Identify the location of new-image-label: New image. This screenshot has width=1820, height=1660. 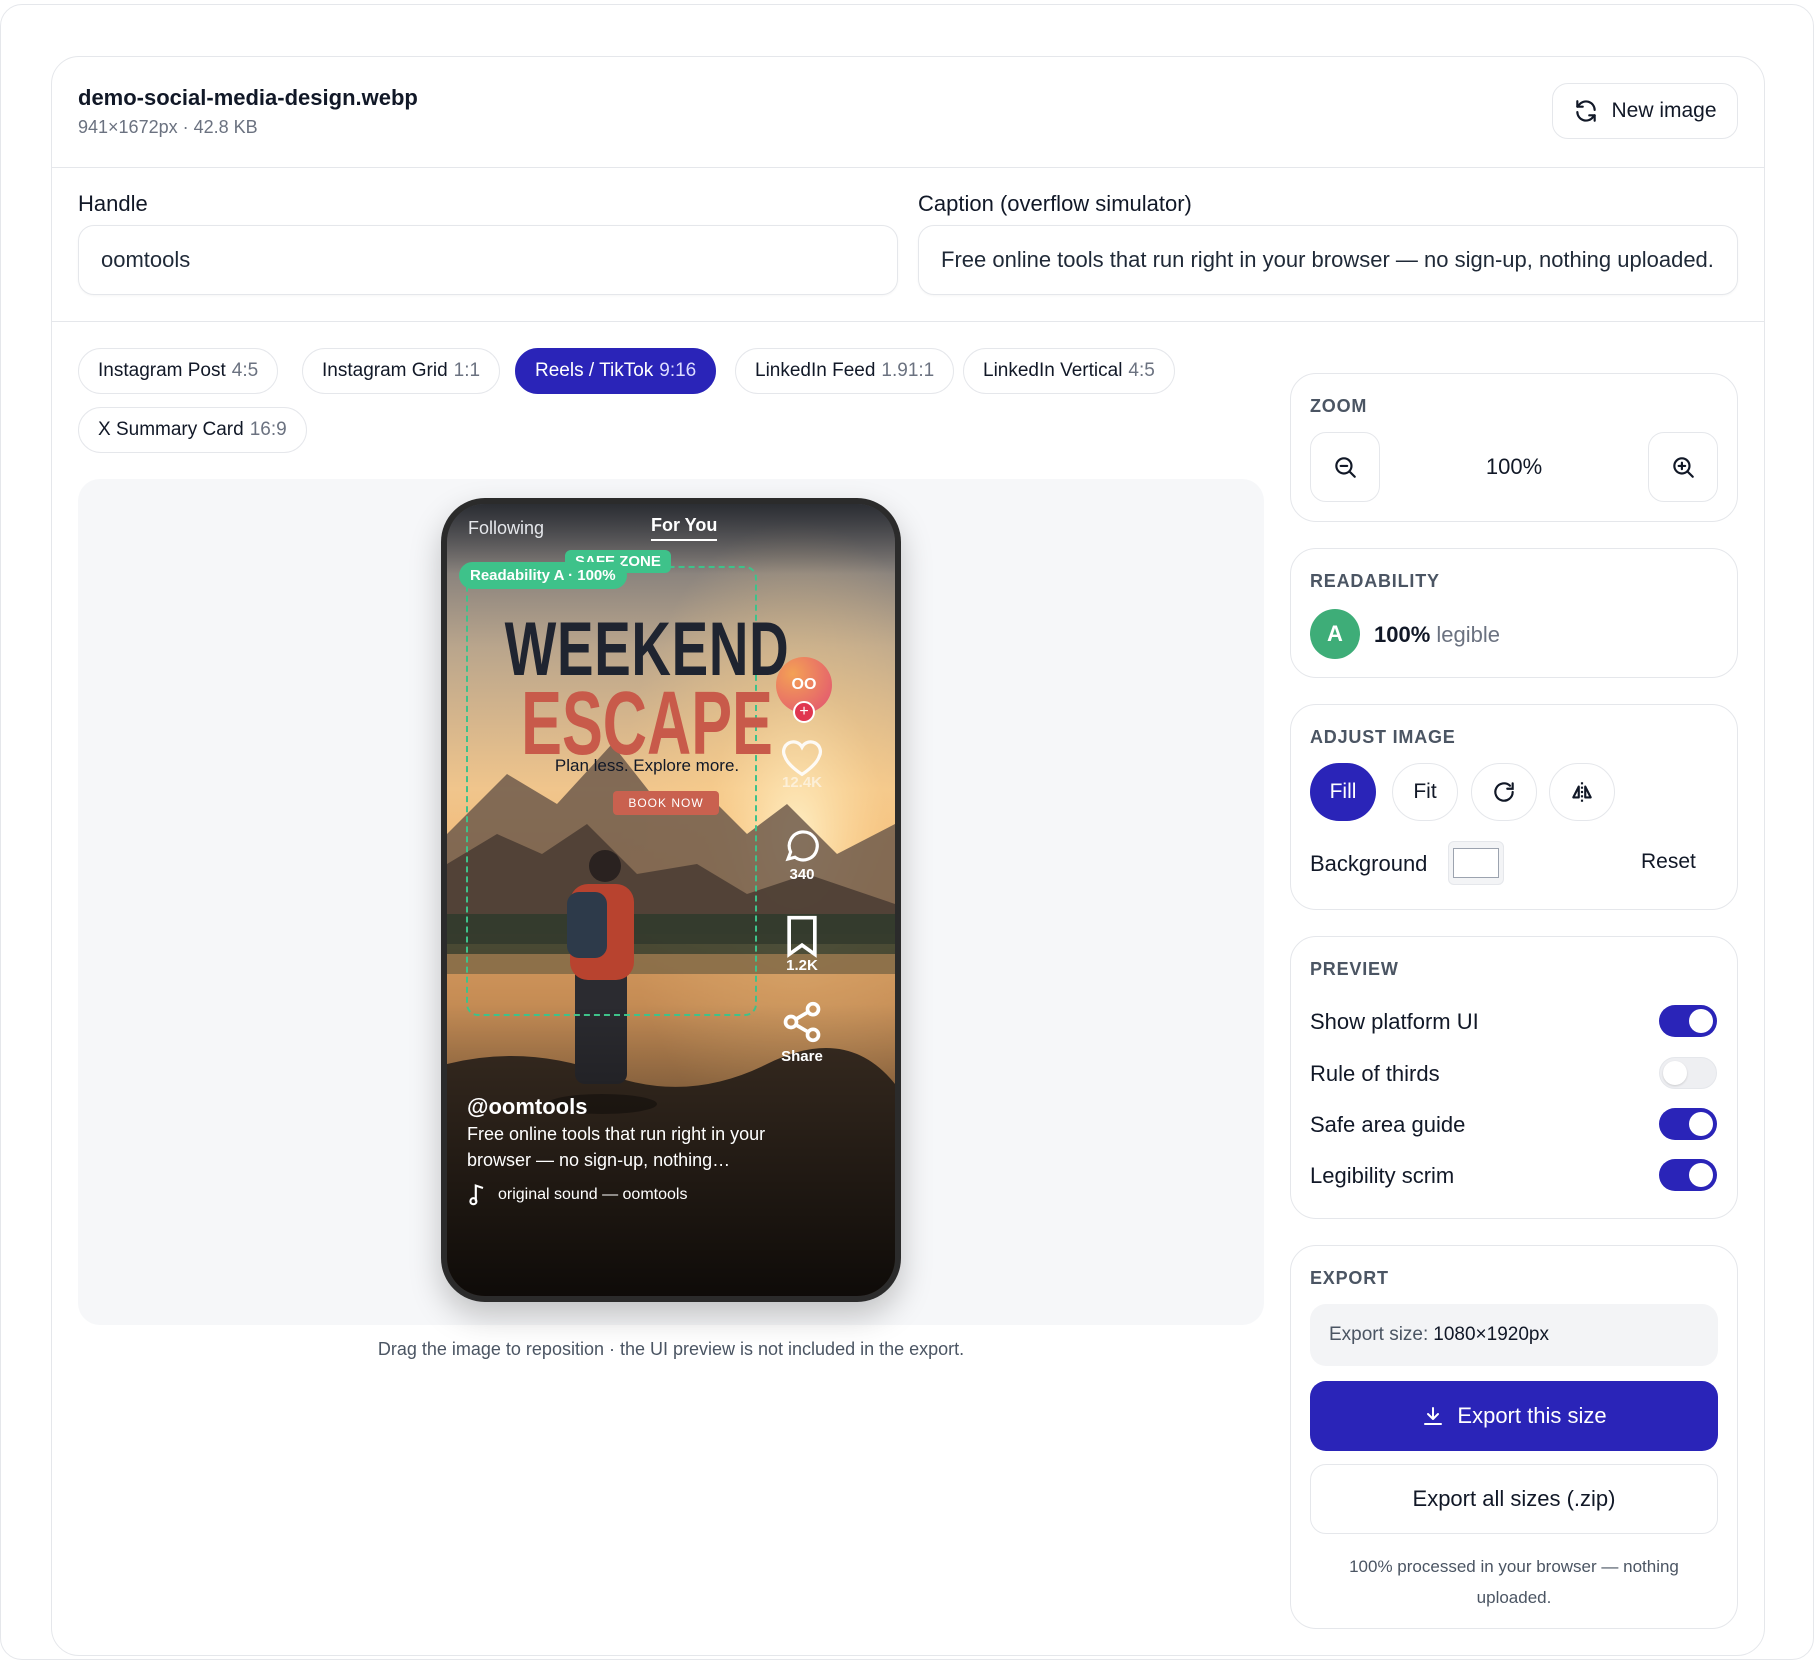
(1664, 110).